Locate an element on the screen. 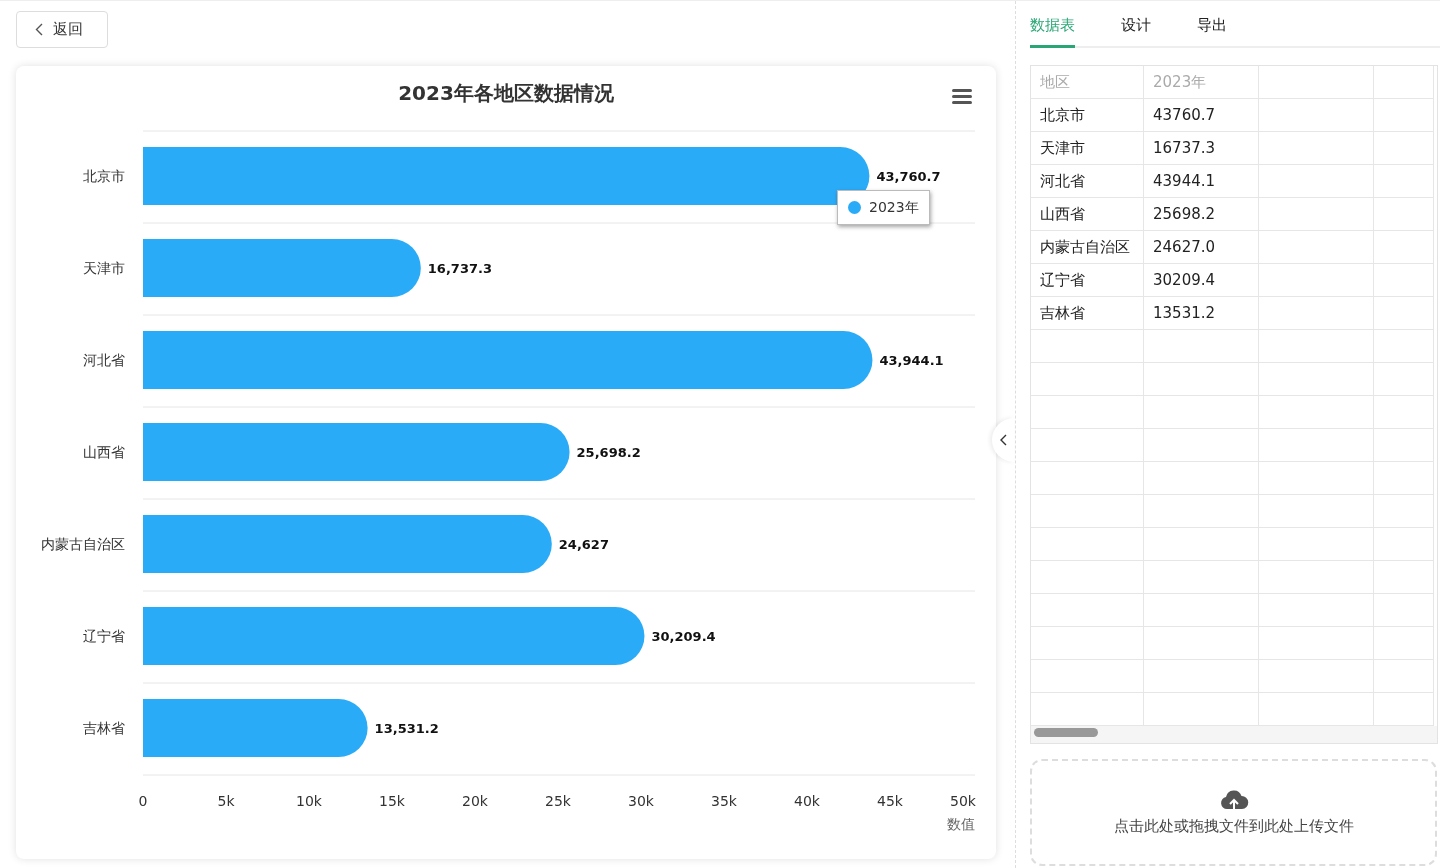 This screenshot has height=868, width=1440. axis-tick-label: 15k is located at coordinates (392, 801).